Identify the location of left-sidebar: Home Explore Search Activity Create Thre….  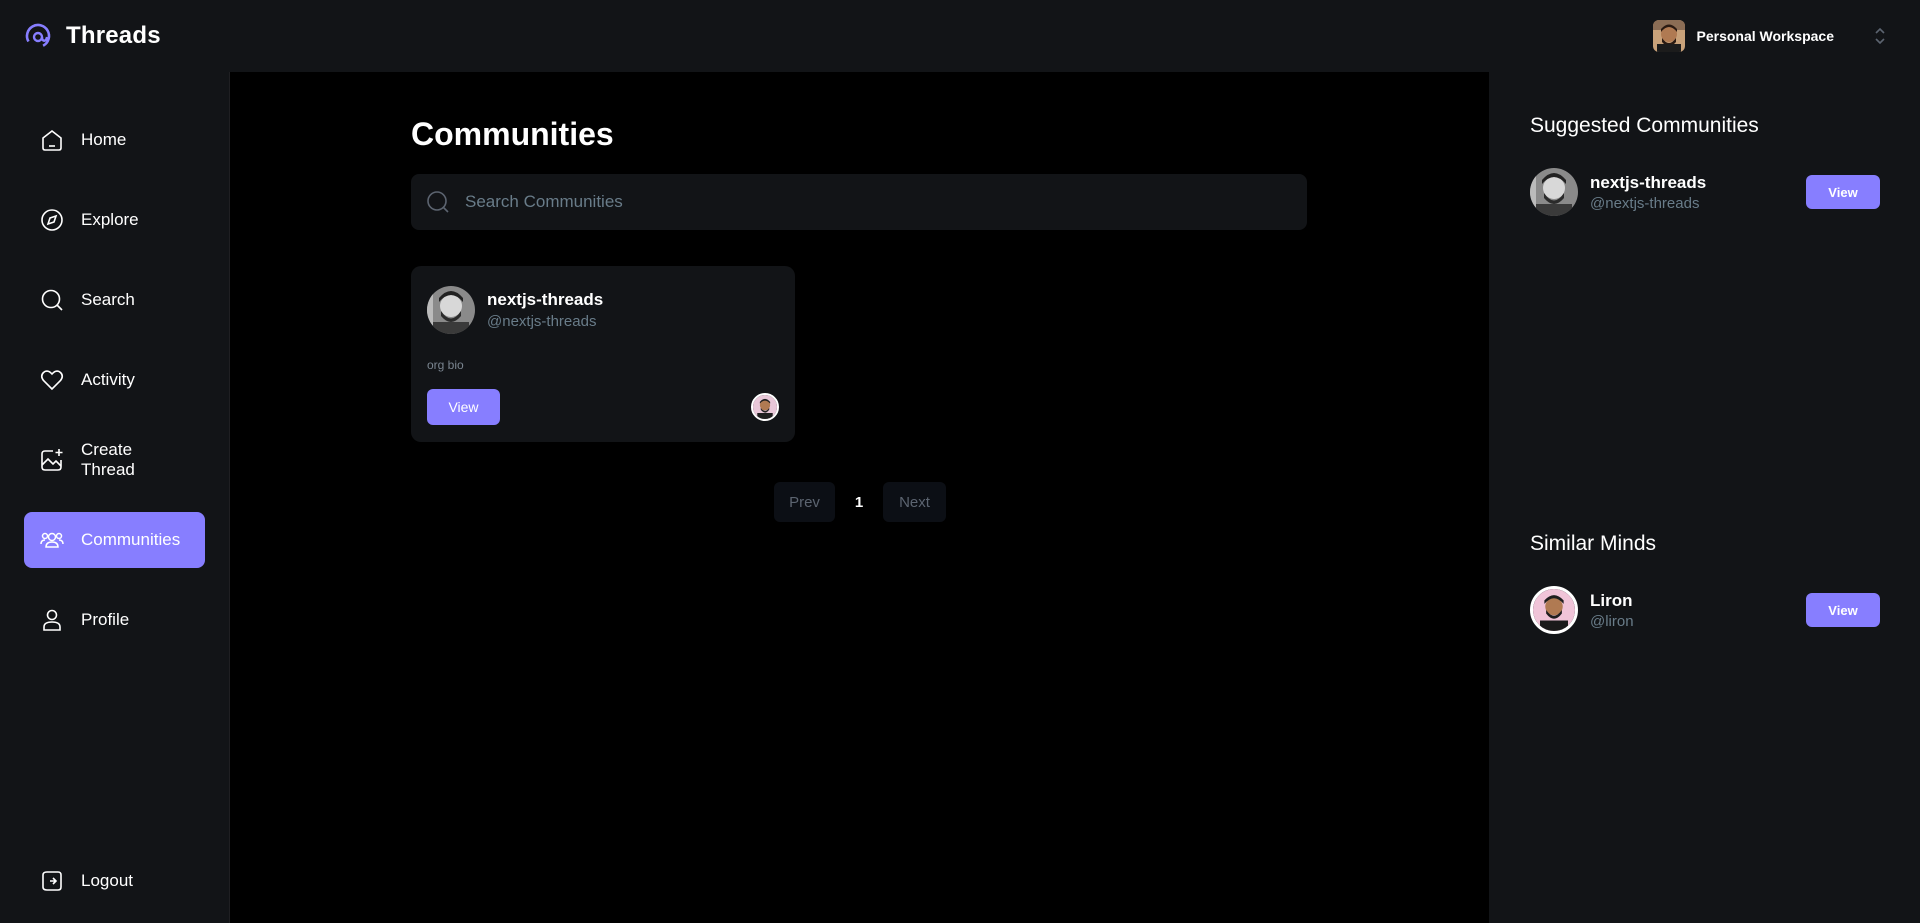
(115, 497).